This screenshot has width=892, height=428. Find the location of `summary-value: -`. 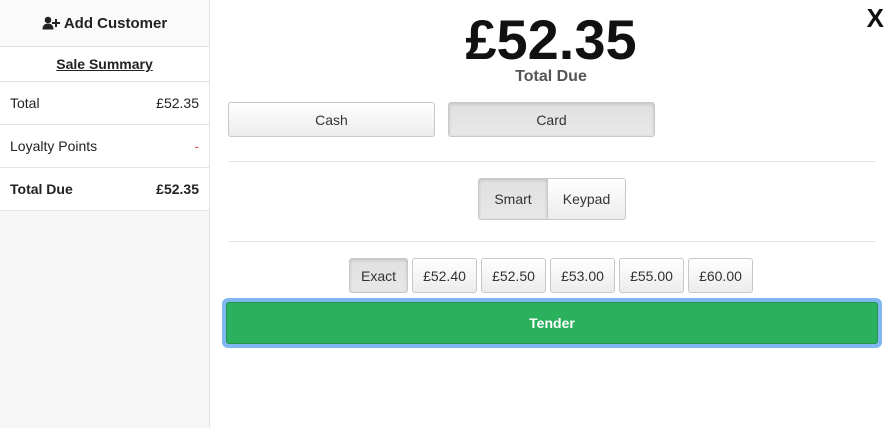

summary-value: - is located at coordinates (196, 146).